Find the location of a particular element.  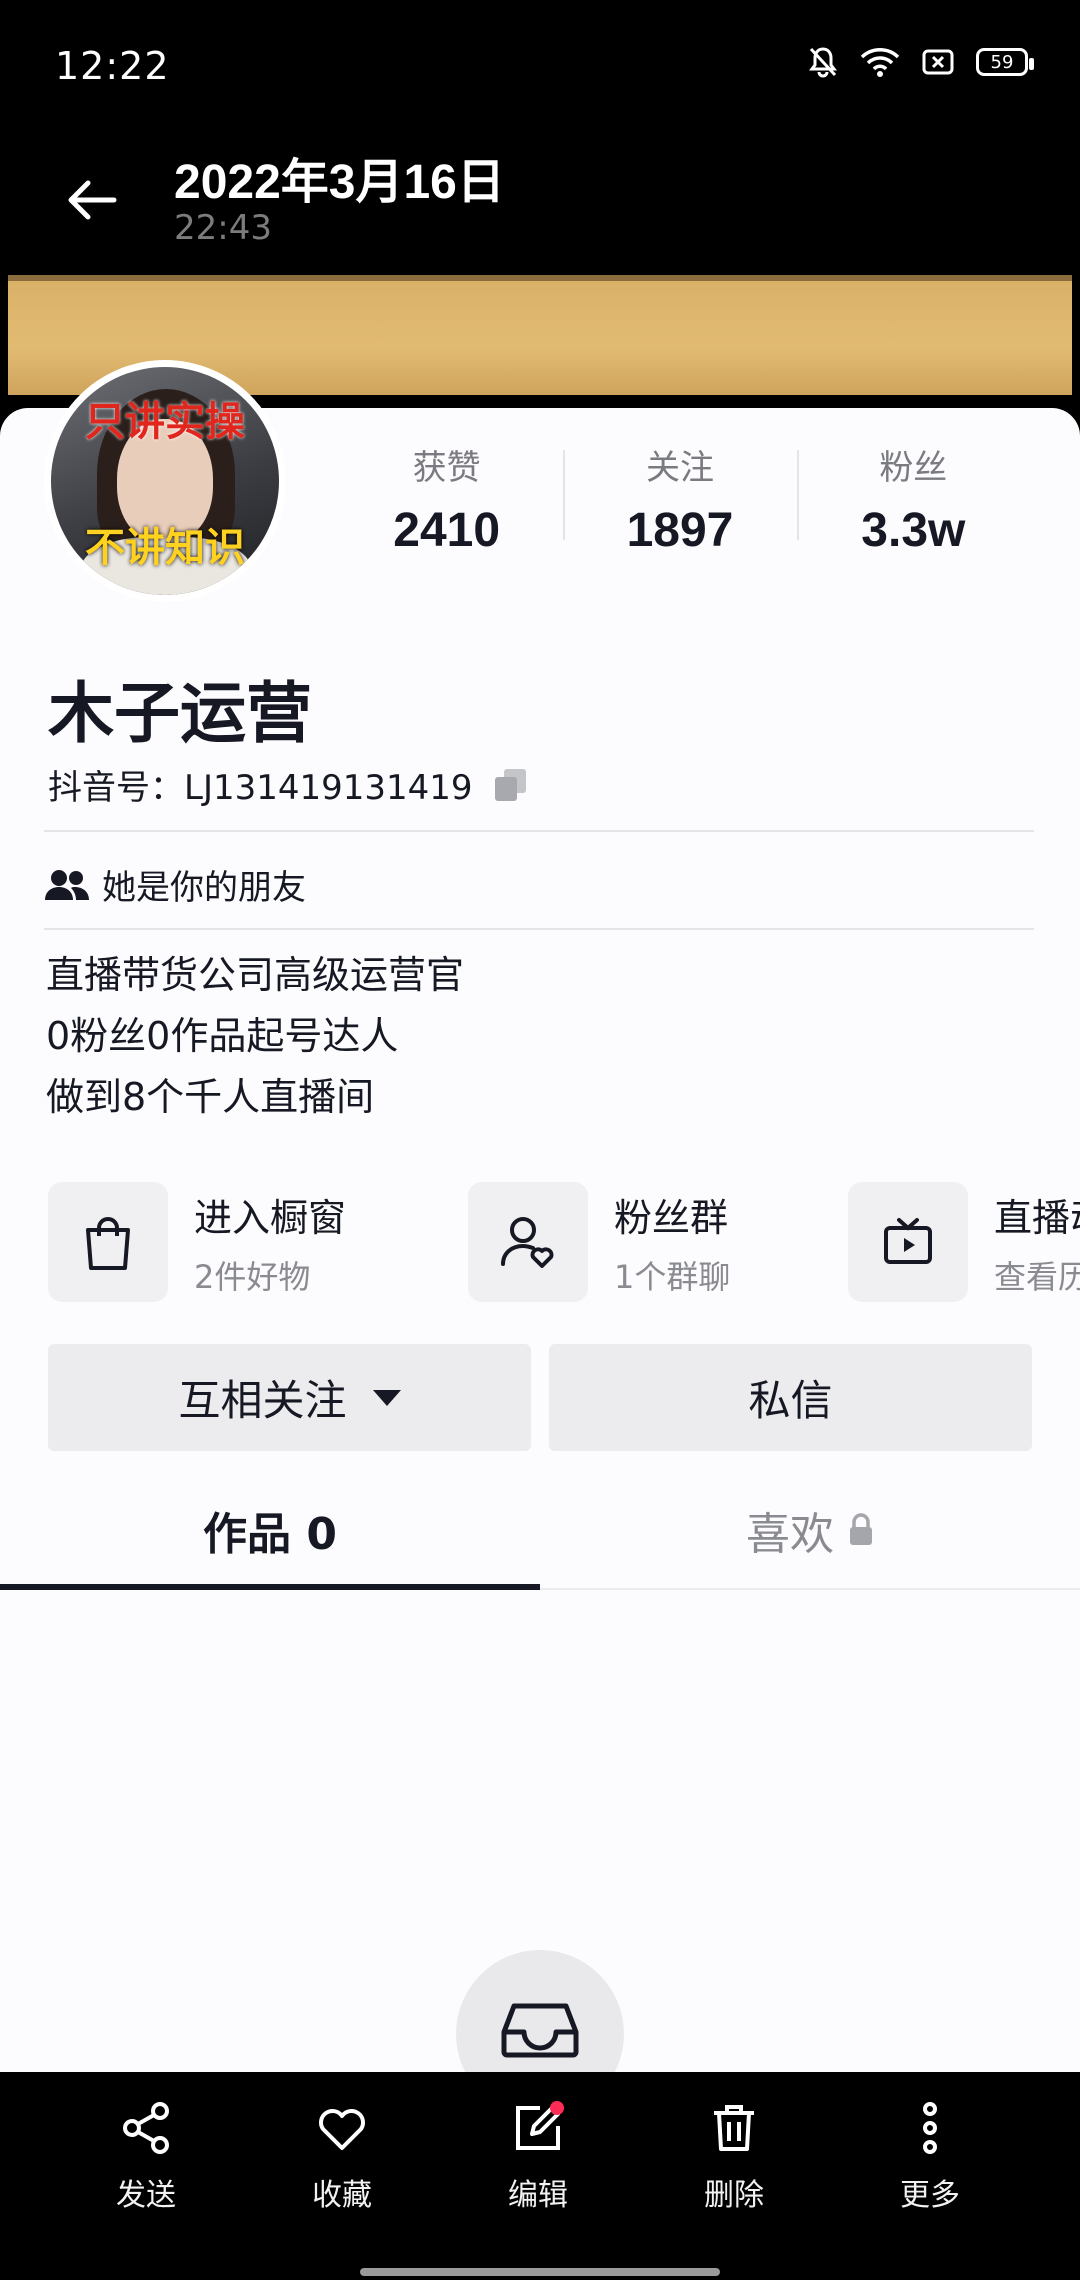

shortcut-subtitle: 1个群聊 is located at coordinates (672, 1276).